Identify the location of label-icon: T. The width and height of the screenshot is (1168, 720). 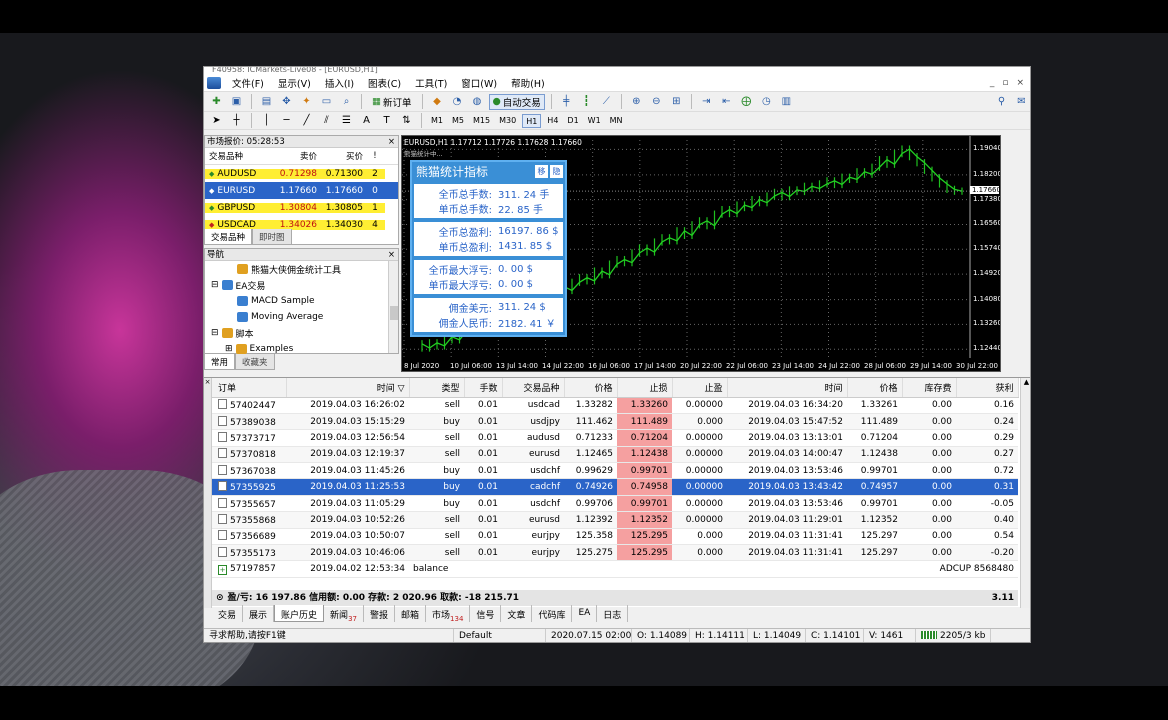
(386, 121).